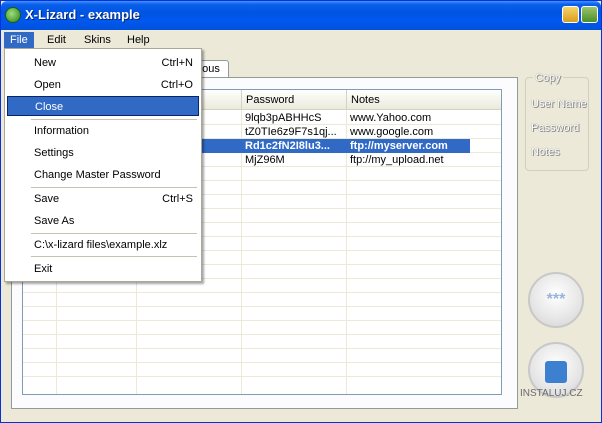 Image resolution: width=602 pixels, height=423 pixels. I want to click on menu-item-exit: Exit, so click(103, 269).